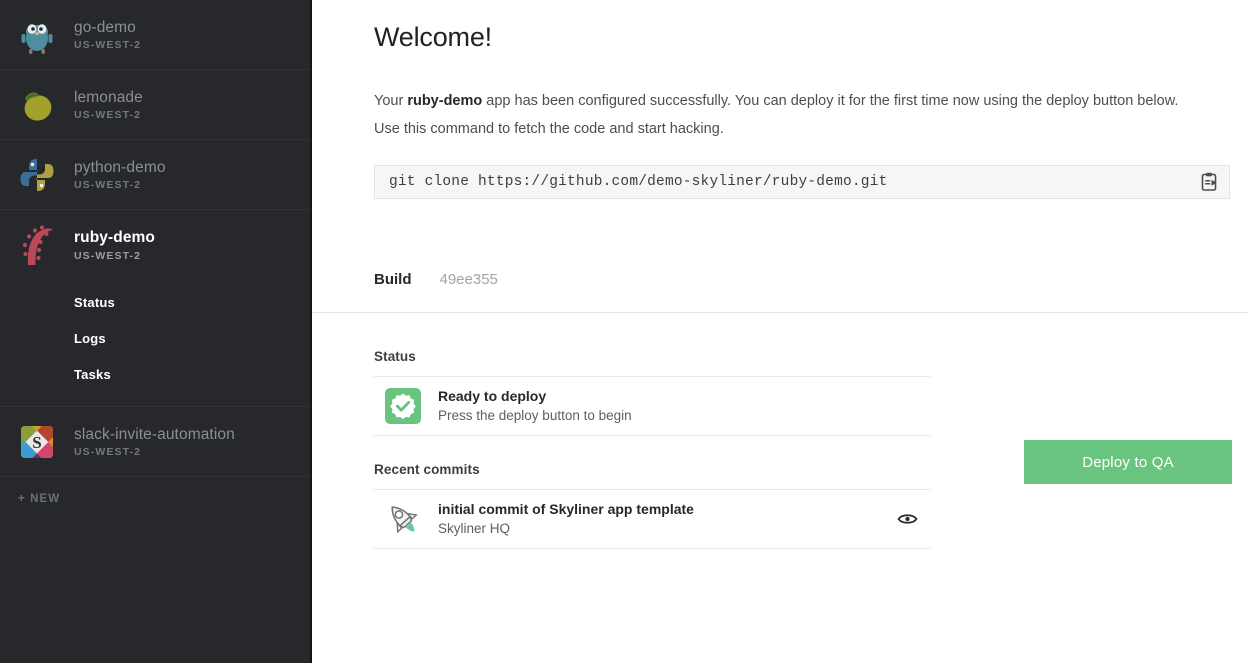  I want to click on sidebar-item-meta: go-demo US-WEST-2, so click(107, 34).